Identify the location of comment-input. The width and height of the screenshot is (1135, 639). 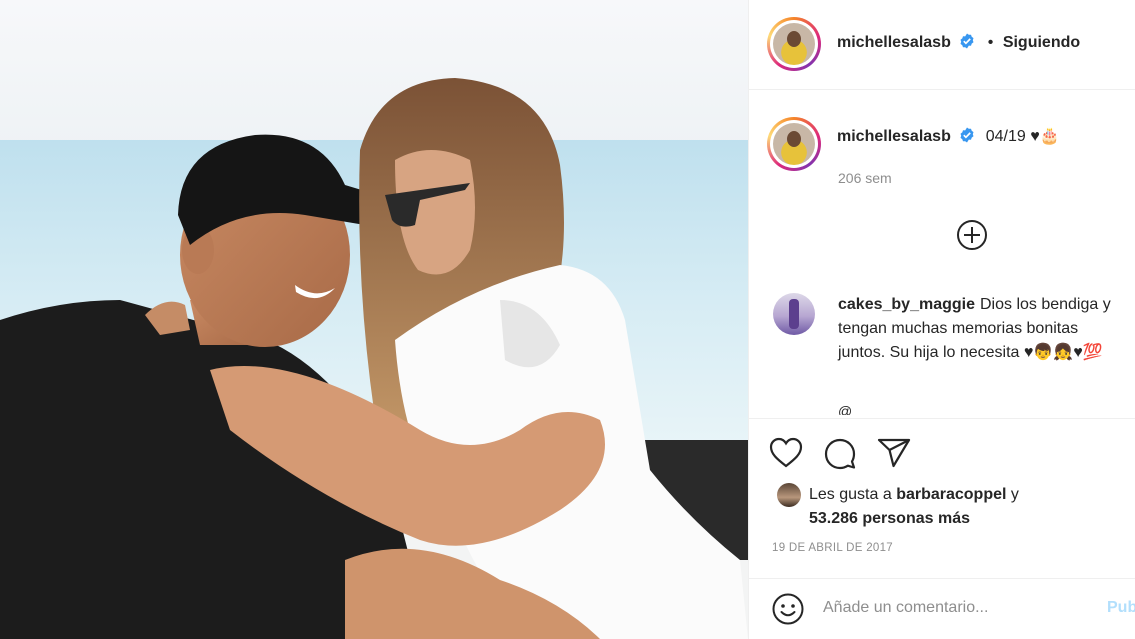
(958, 608).